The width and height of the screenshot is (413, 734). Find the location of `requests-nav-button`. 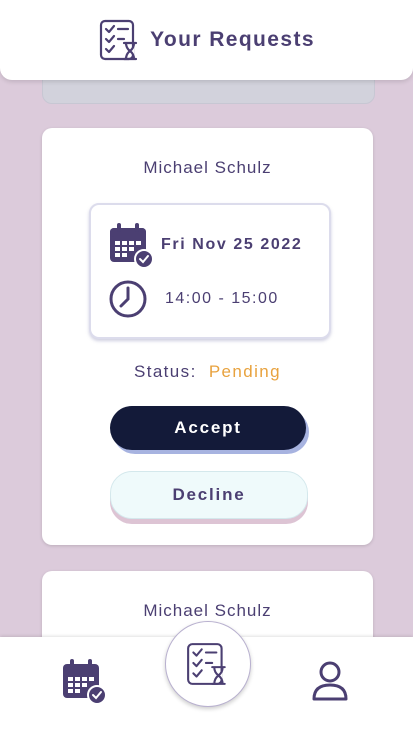

requests-nav-button is located at coordinates (208, 664).